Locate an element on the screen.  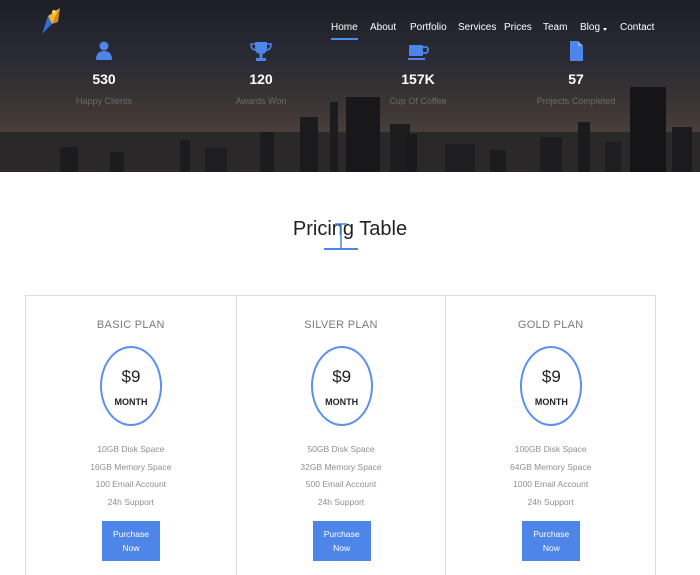
plan-name: GOLD PLAN is located at coordinates (550, 325).